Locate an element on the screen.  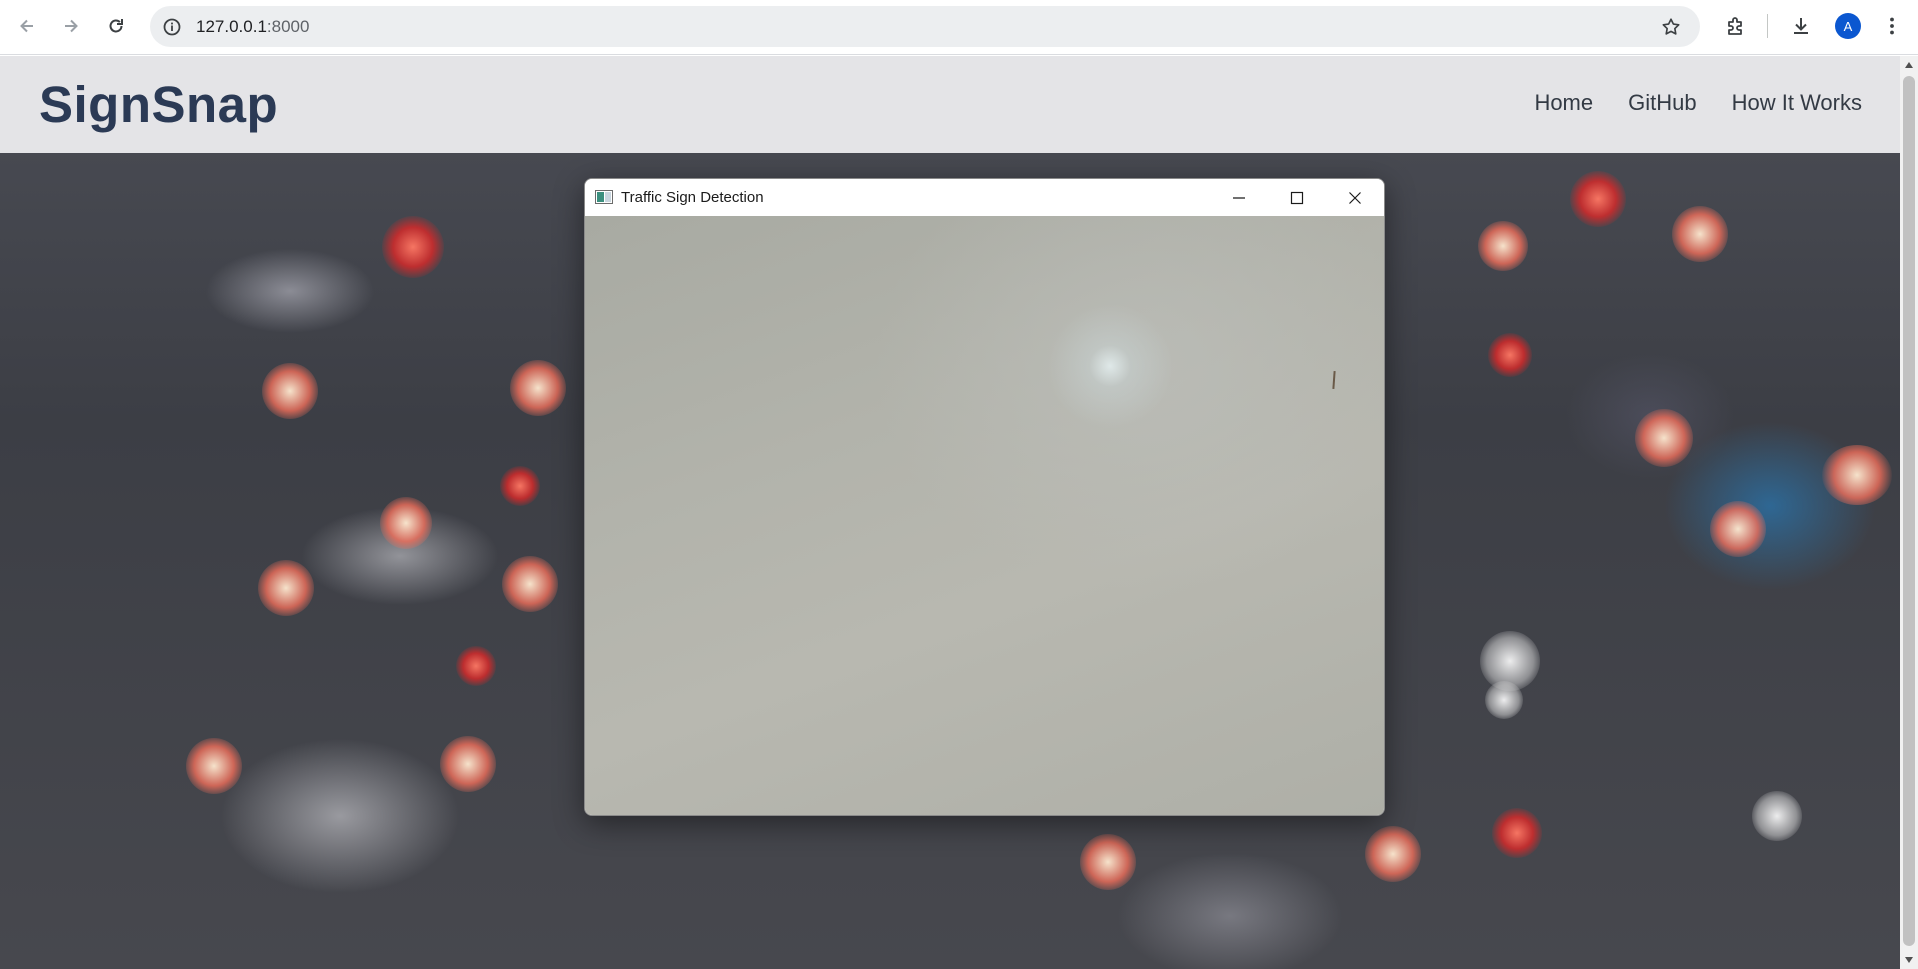
page-scrollbar is located at coordinates (1909, 512).